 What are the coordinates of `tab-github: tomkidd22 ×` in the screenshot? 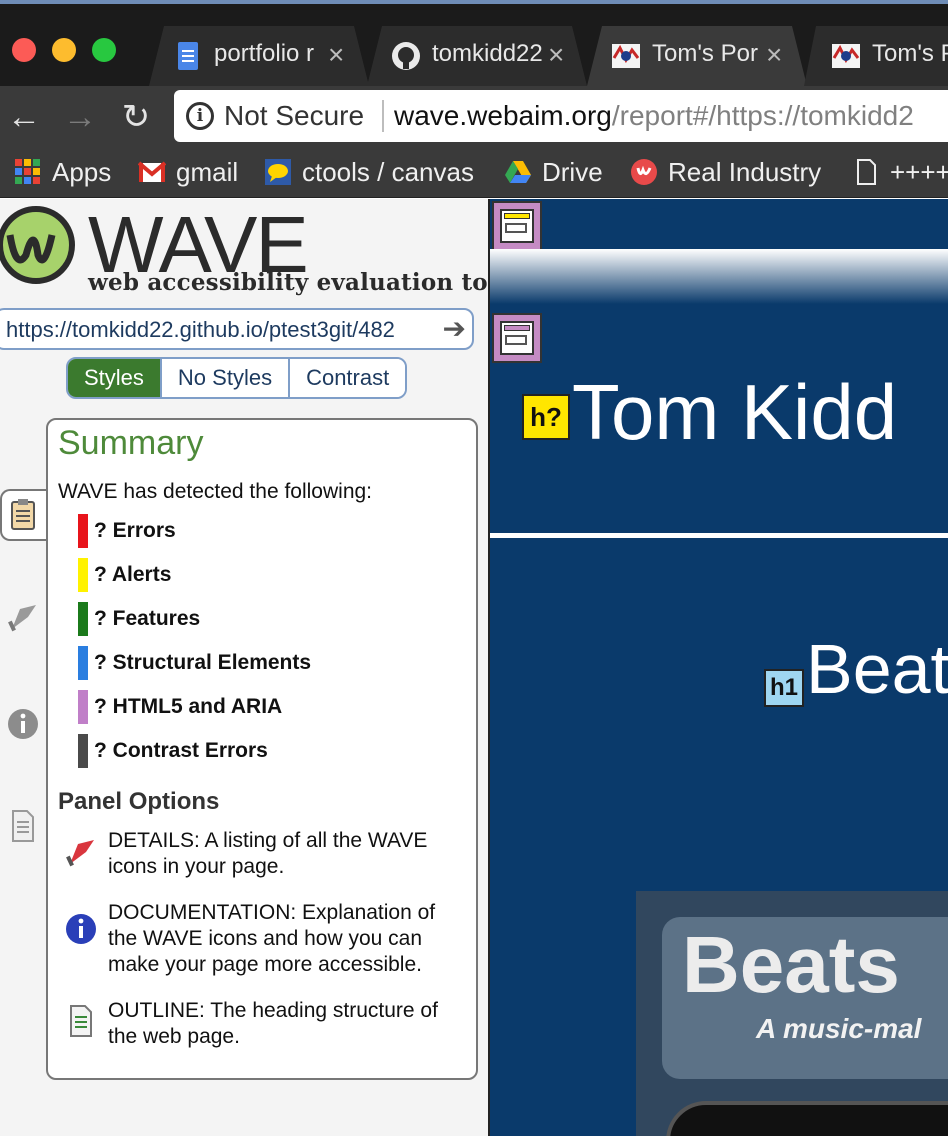 It's located at (477, 56).